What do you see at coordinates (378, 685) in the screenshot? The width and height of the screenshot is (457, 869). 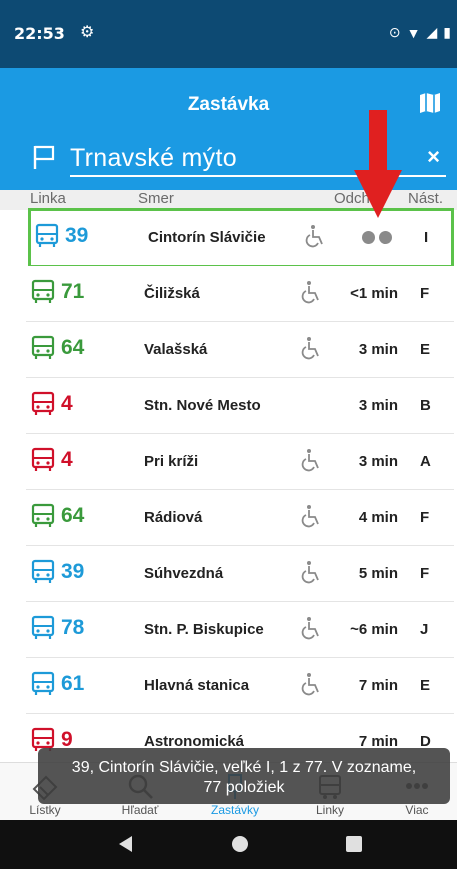 I see `departure-time: 7 min` at bounding box center [378, 685].